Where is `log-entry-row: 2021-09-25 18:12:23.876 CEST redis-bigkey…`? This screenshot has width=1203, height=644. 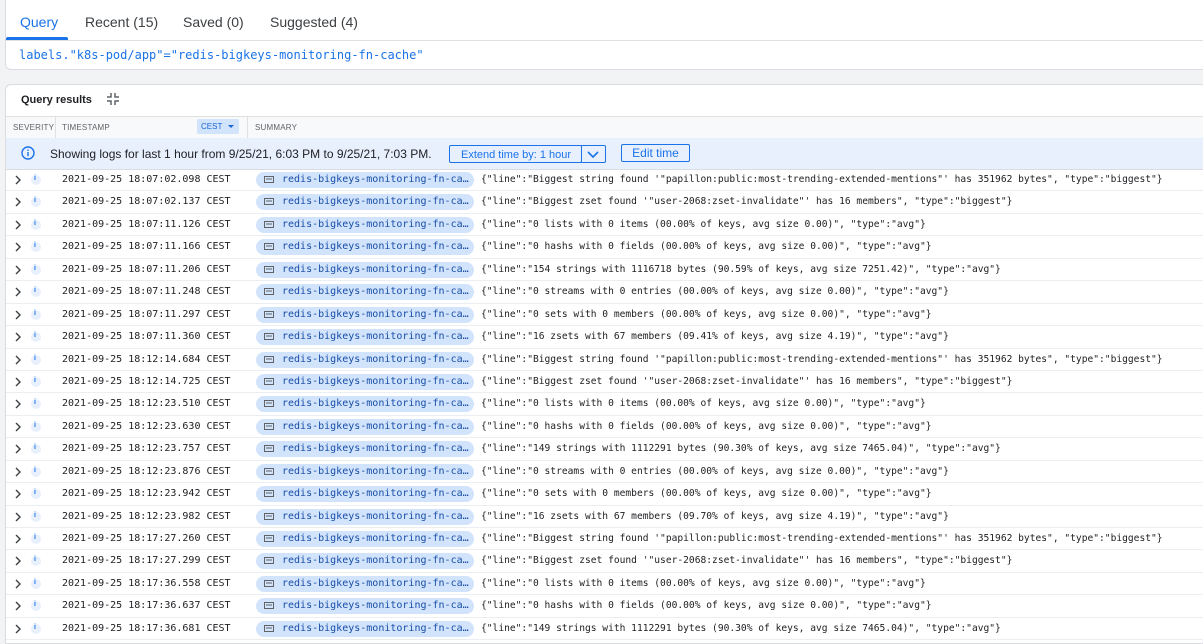 log-entry-row: 2021-09-25 18:12:23.876 CEST redis-bigkey… is located at coordinates (604, 472).